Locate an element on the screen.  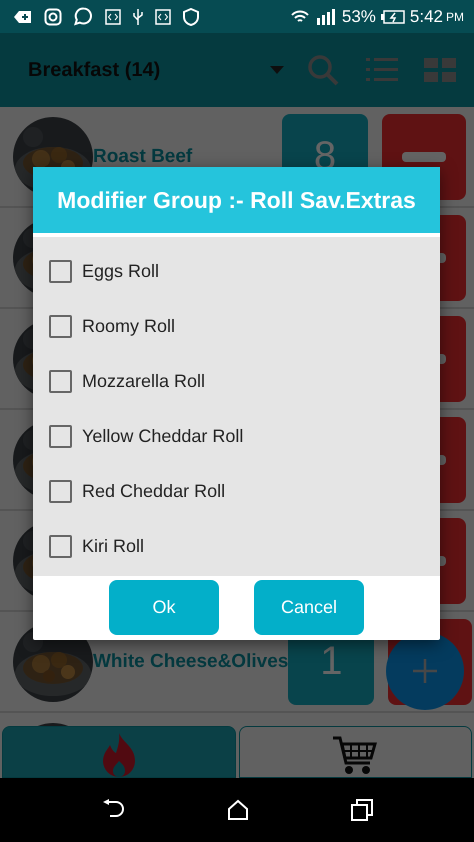
chat-icon is located at coordinates (83, 16).